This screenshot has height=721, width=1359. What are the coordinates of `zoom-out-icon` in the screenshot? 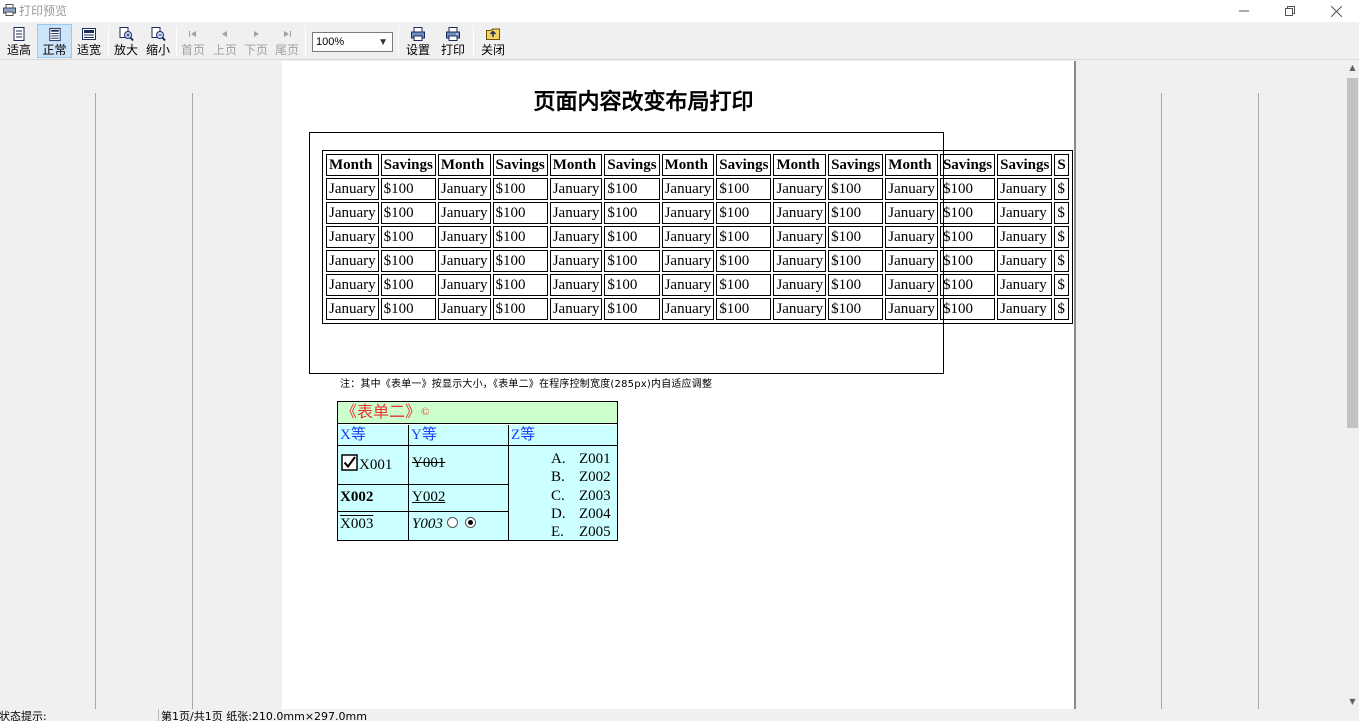 It's located at (158, 34).